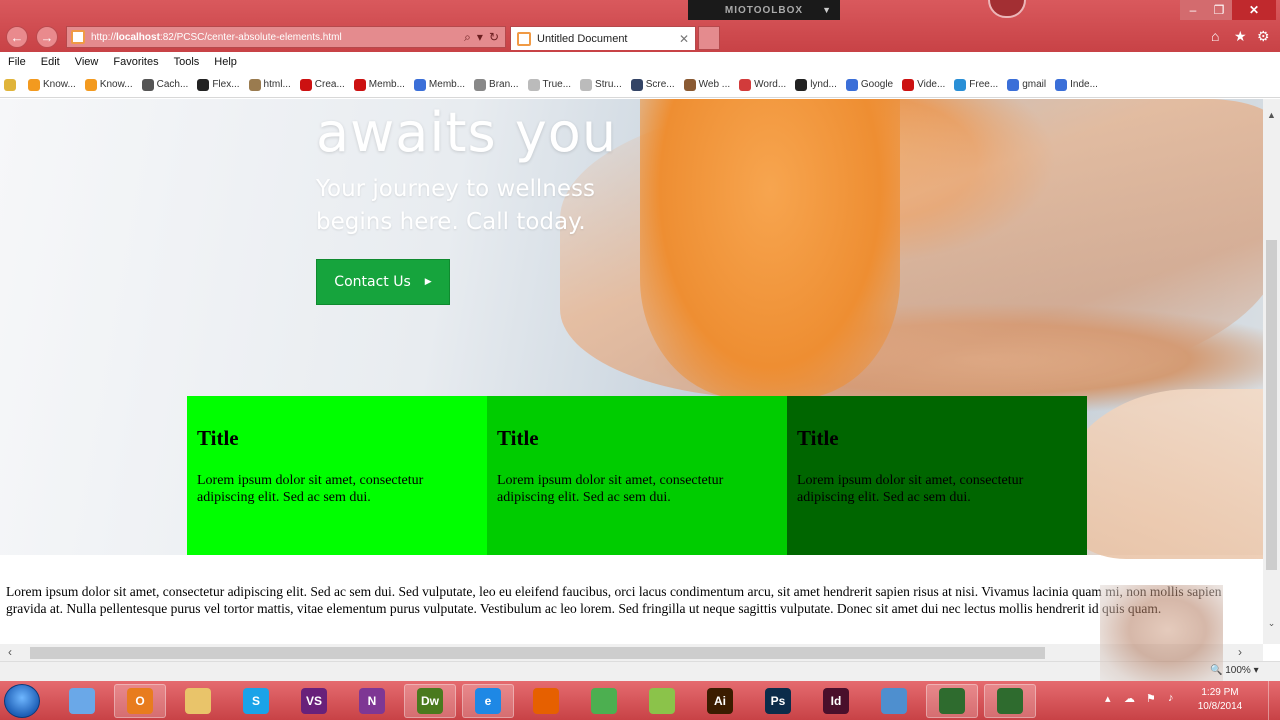 The image size is (1280, 720). I want to click on tray-clock: 1:29 PM 10/8/2014, so click(1220, 700).